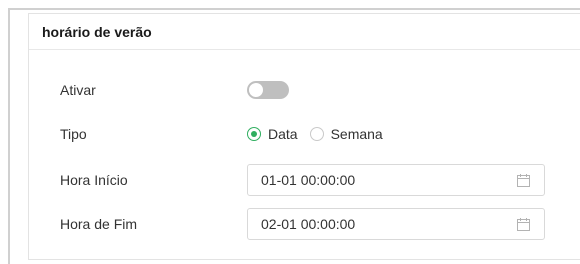 This screenshot has width=580, height=264. I want to click on end-time-row: Hora de Fim 02-01 00:00:00, so click(304, 224).